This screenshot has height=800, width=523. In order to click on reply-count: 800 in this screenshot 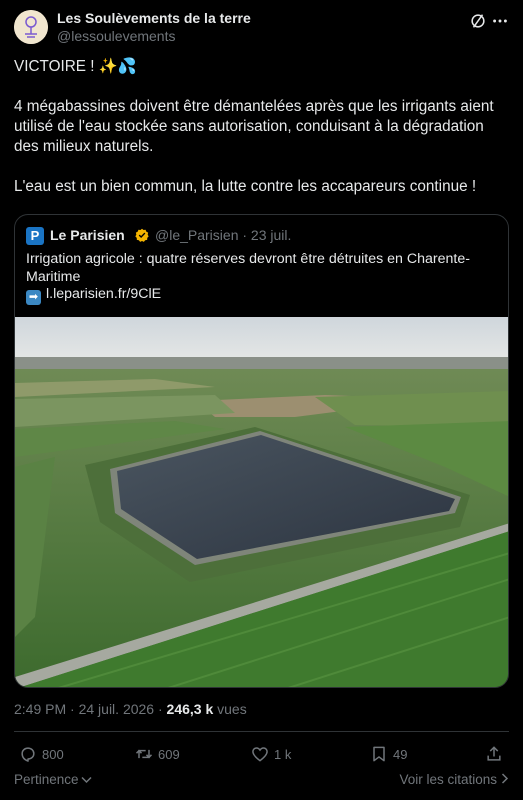, I will do `click(53, 754)`.